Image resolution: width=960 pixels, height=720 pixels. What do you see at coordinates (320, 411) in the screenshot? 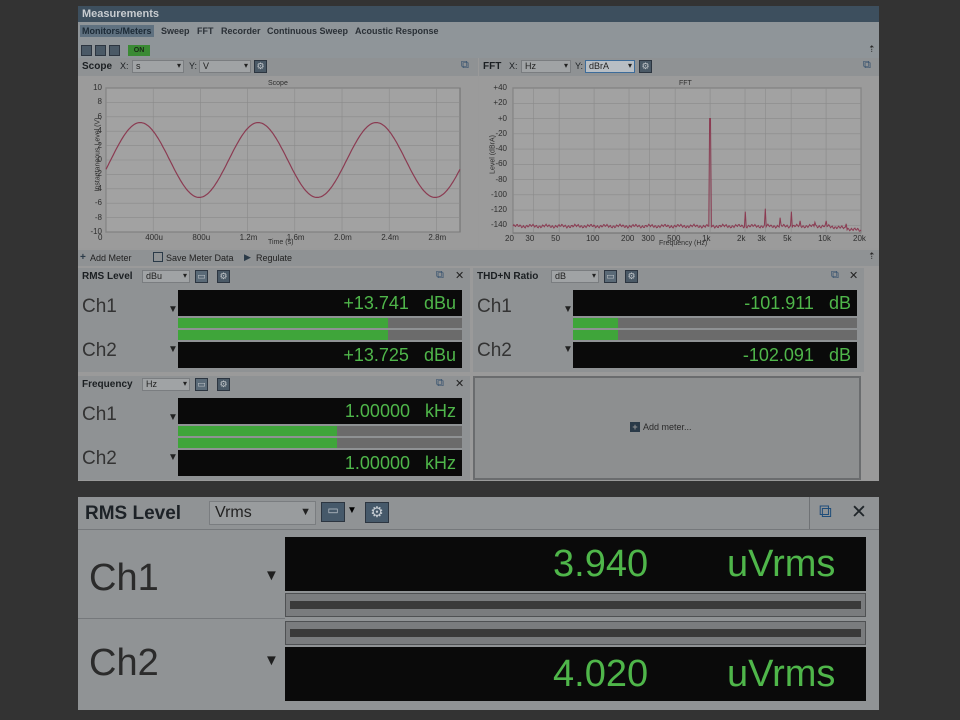
I see `frequency-ch1-value: 1.00000 kHz` at bounding box center [320, 411].